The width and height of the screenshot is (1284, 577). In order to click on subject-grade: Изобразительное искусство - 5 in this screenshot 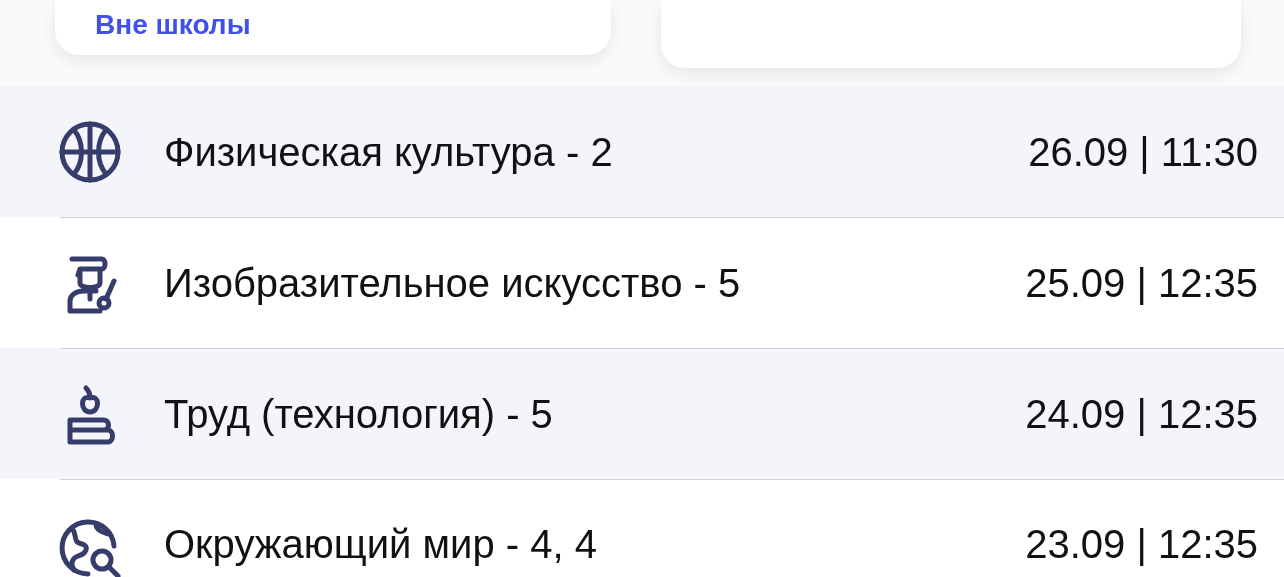, I will do `click(453, 283)`.